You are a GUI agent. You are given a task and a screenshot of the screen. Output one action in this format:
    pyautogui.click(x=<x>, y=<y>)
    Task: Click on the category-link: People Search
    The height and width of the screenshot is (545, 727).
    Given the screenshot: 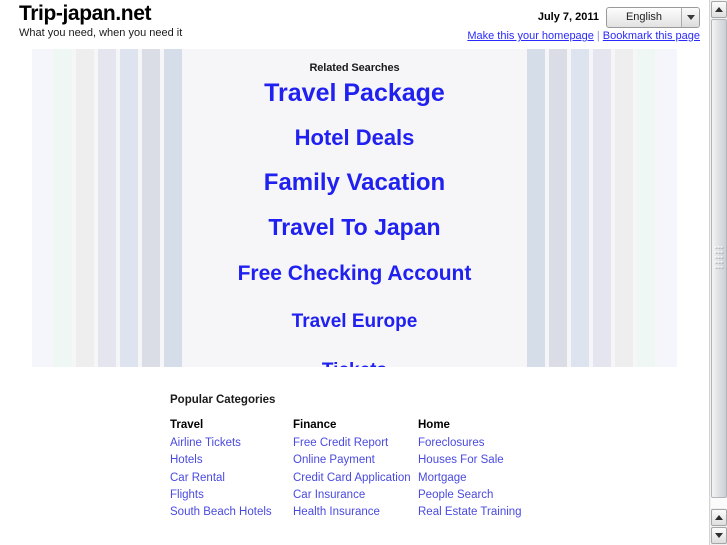 What is the action you would take?
    pyautogui.click(x=479, y=495)
    